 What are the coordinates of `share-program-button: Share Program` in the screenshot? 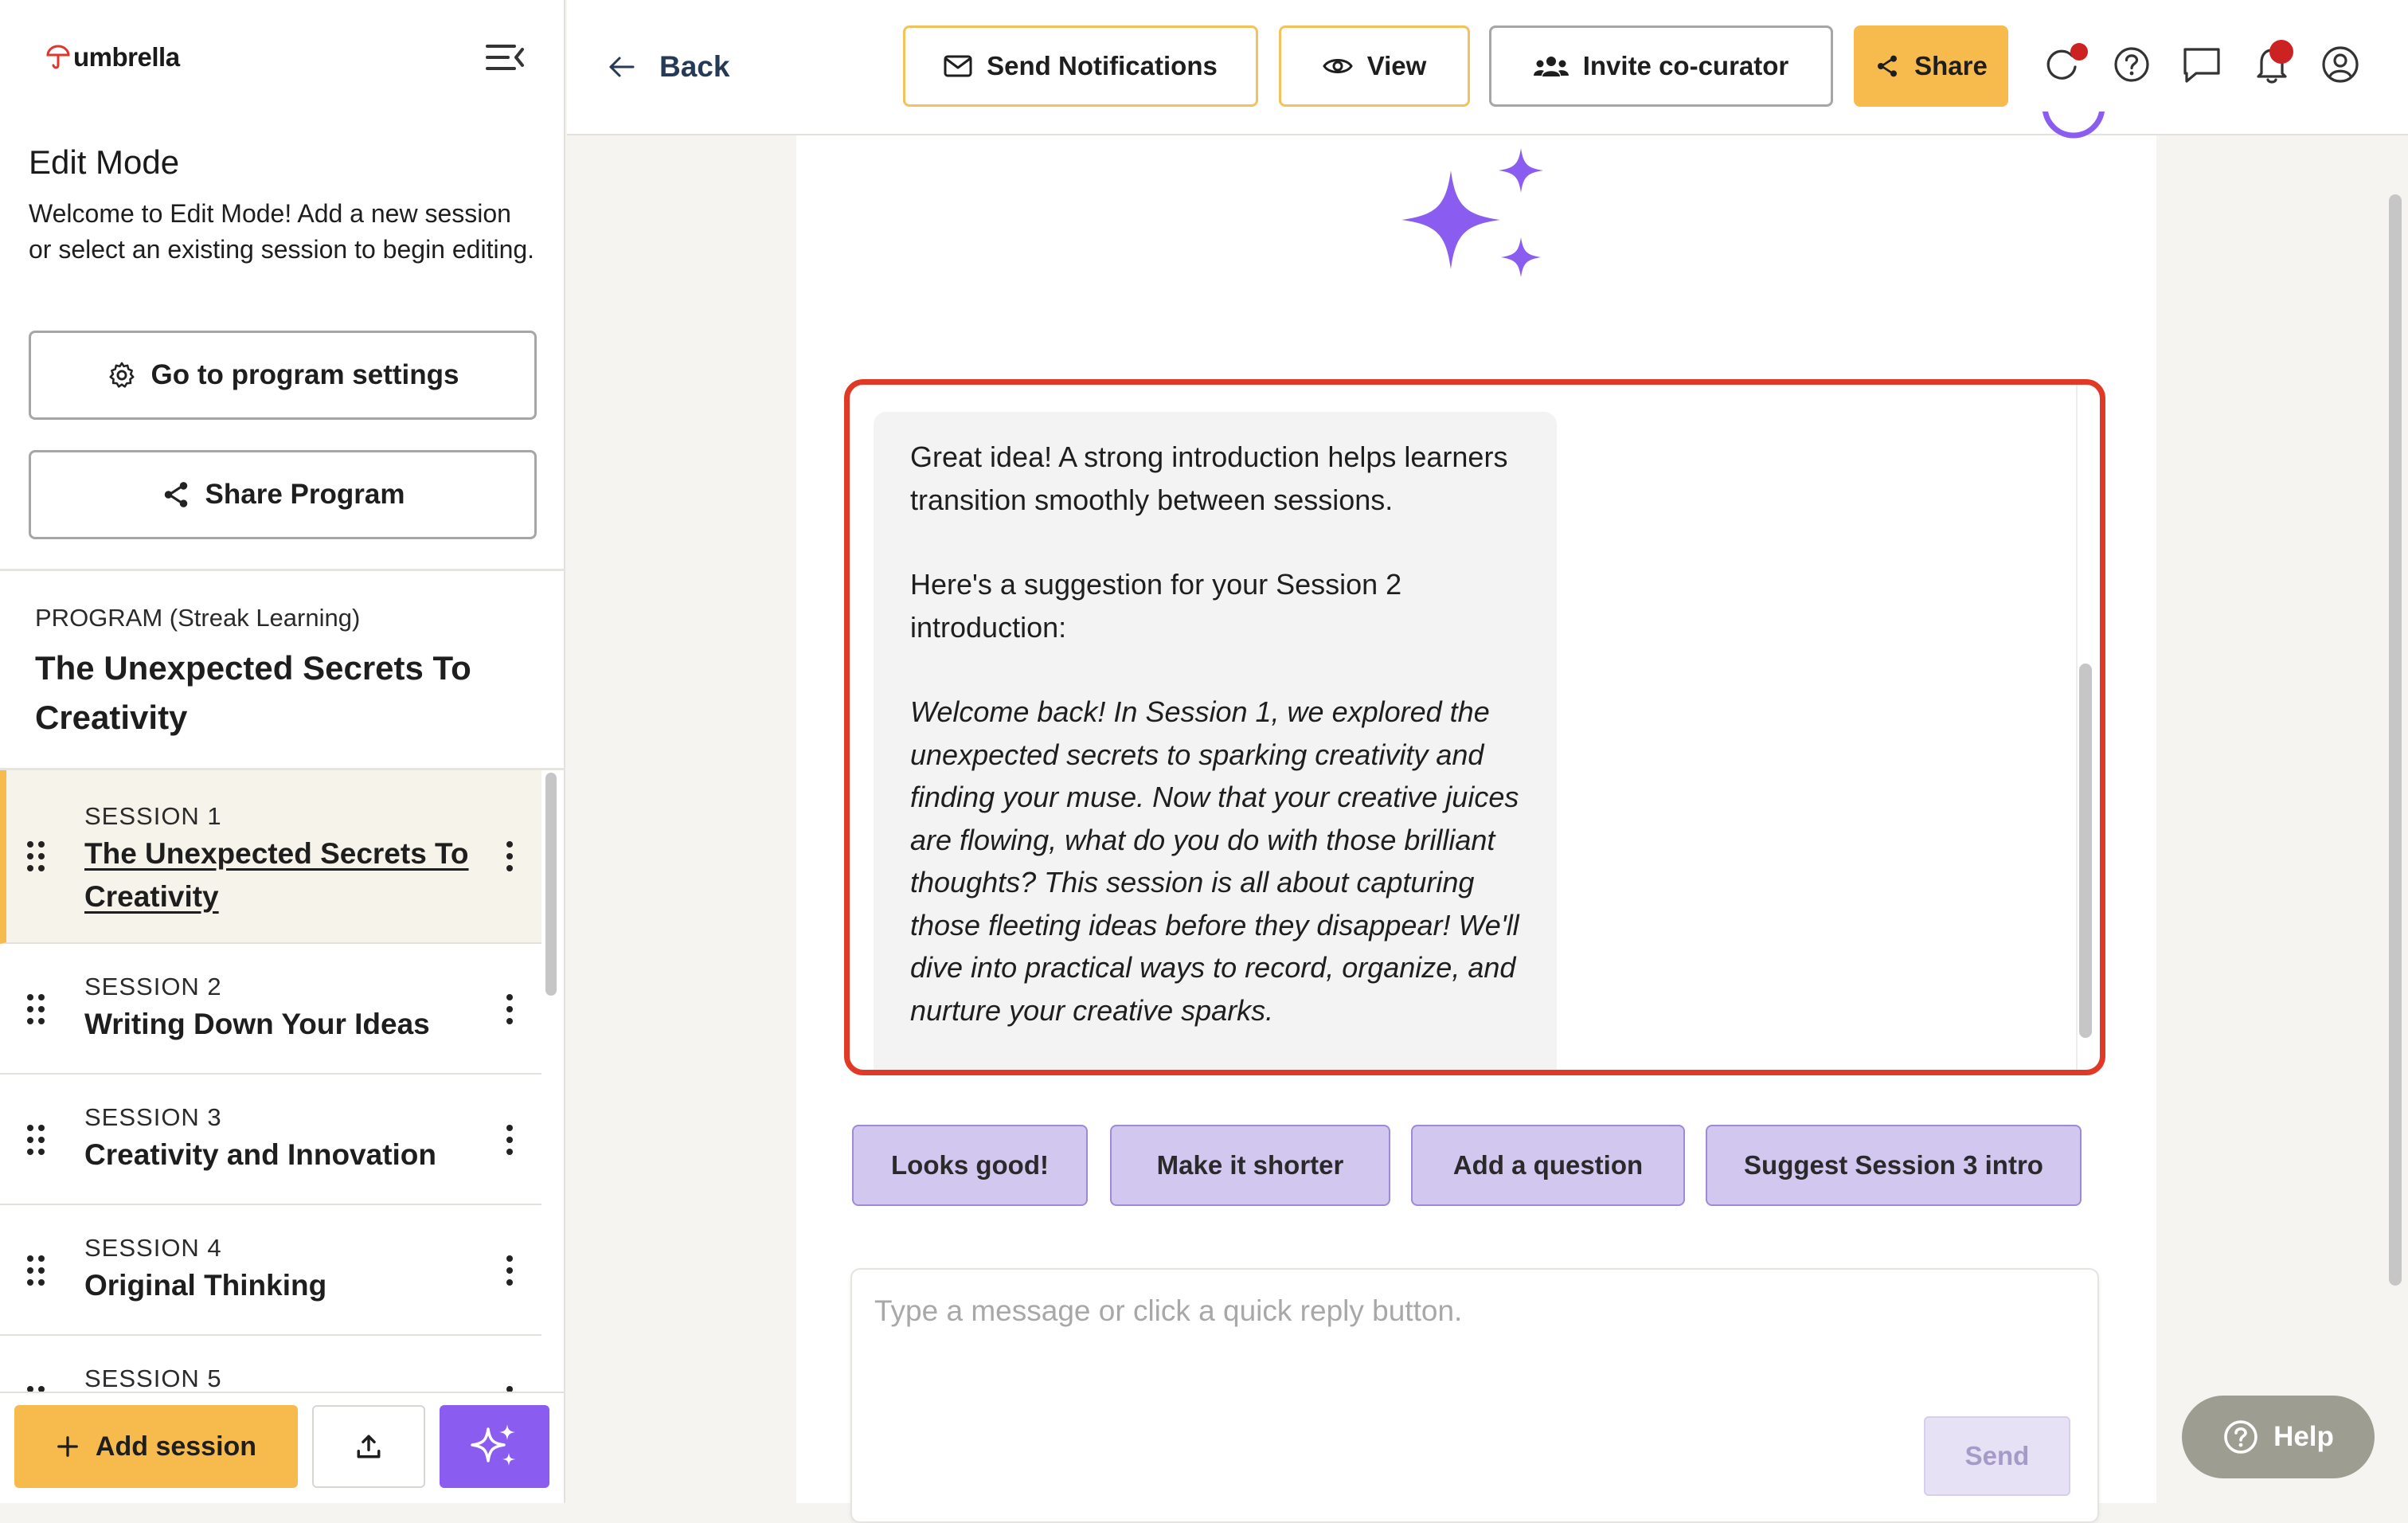 It's located at (283, 494).